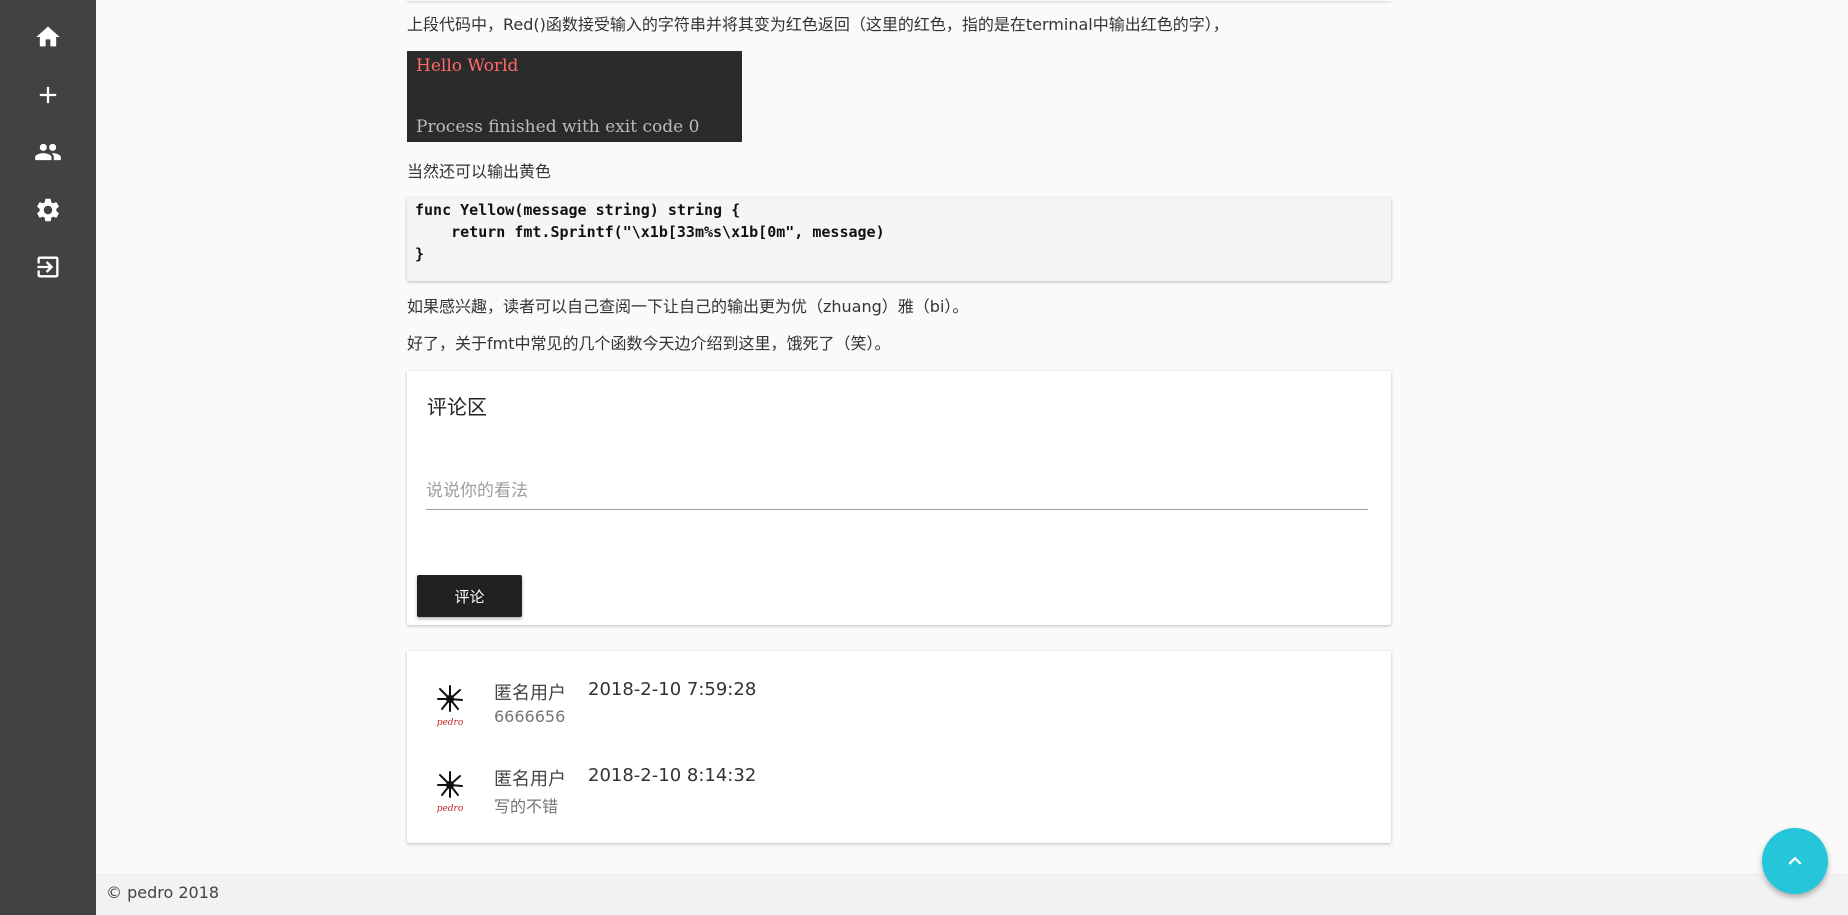  I want to click on chevron-up-icon, so click(1795, 860).